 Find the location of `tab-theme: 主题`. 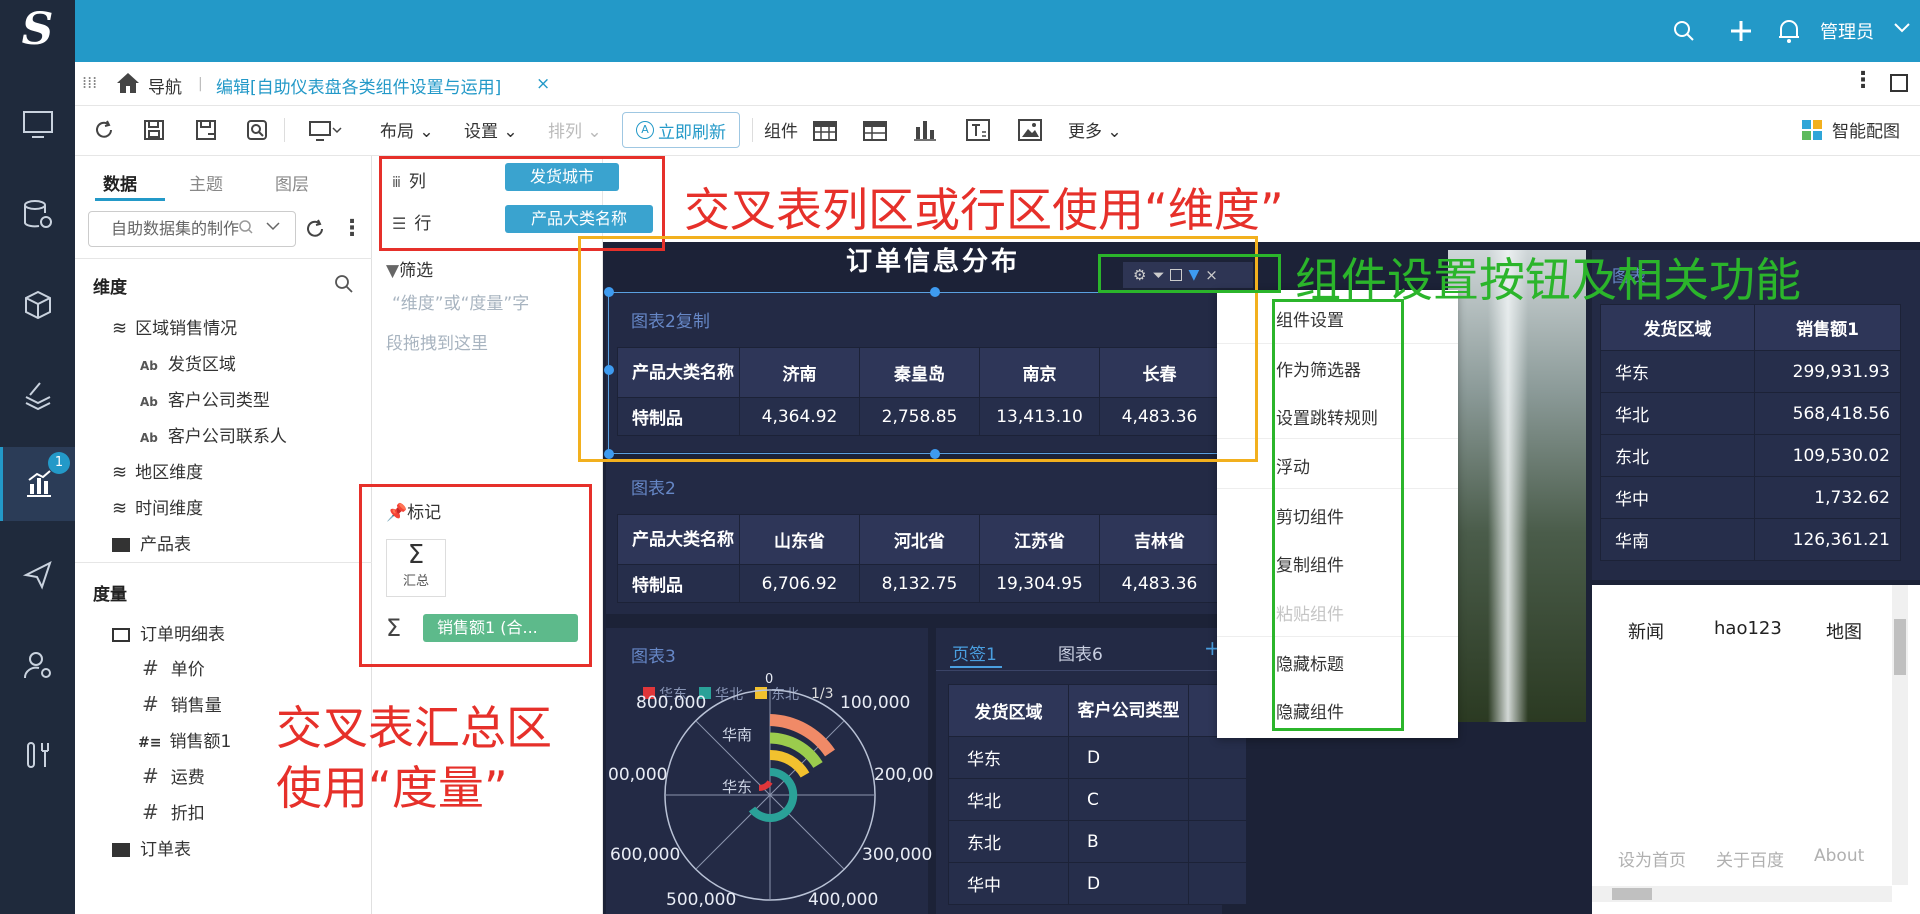

tab-theme: 主题 is located at coordinates (206, 182).